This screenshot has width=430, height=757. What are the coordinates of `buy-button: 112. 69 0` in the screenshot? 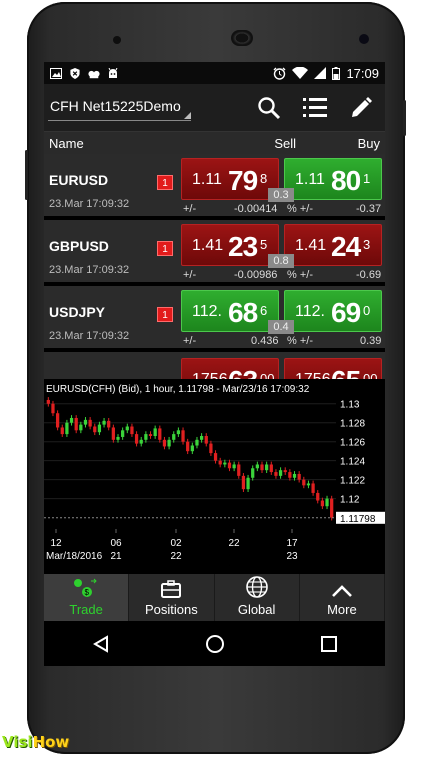 It's located at (333, 311).